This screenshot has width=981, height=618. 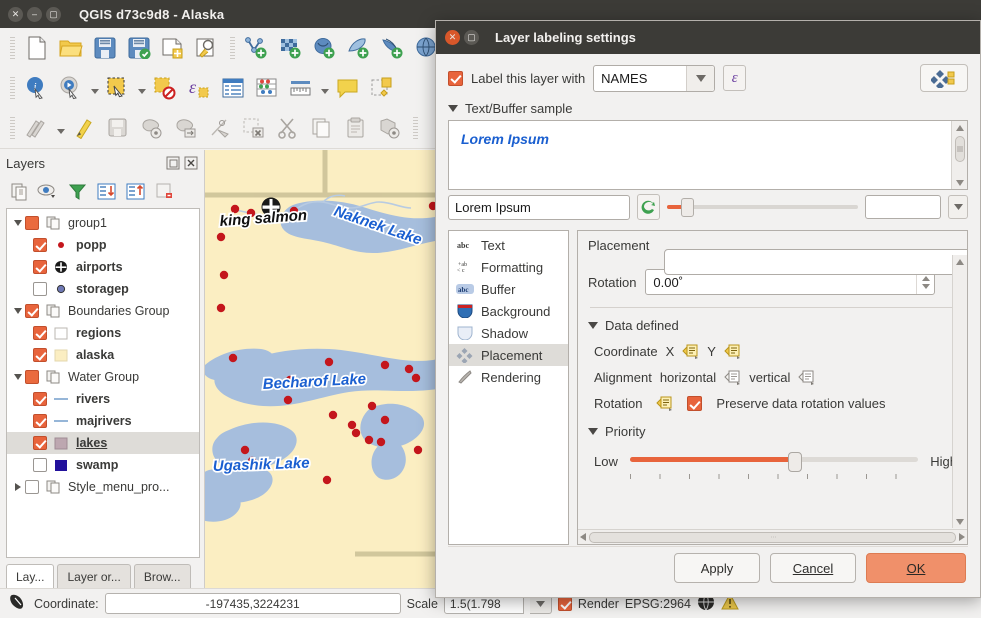 What do you see at coordinates (77, 191) in the screenshot?
I see `filter-legend-icon` at bounding box center [77, 191].